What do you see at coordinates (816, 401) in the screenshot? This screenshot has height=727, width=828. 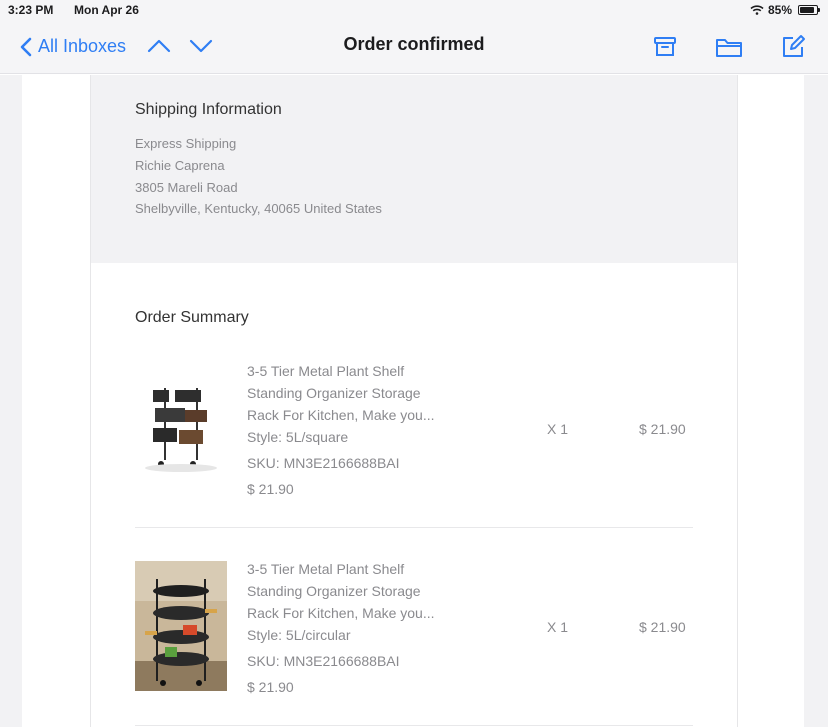 I see `right-margin` at bounding box center [816, 401].